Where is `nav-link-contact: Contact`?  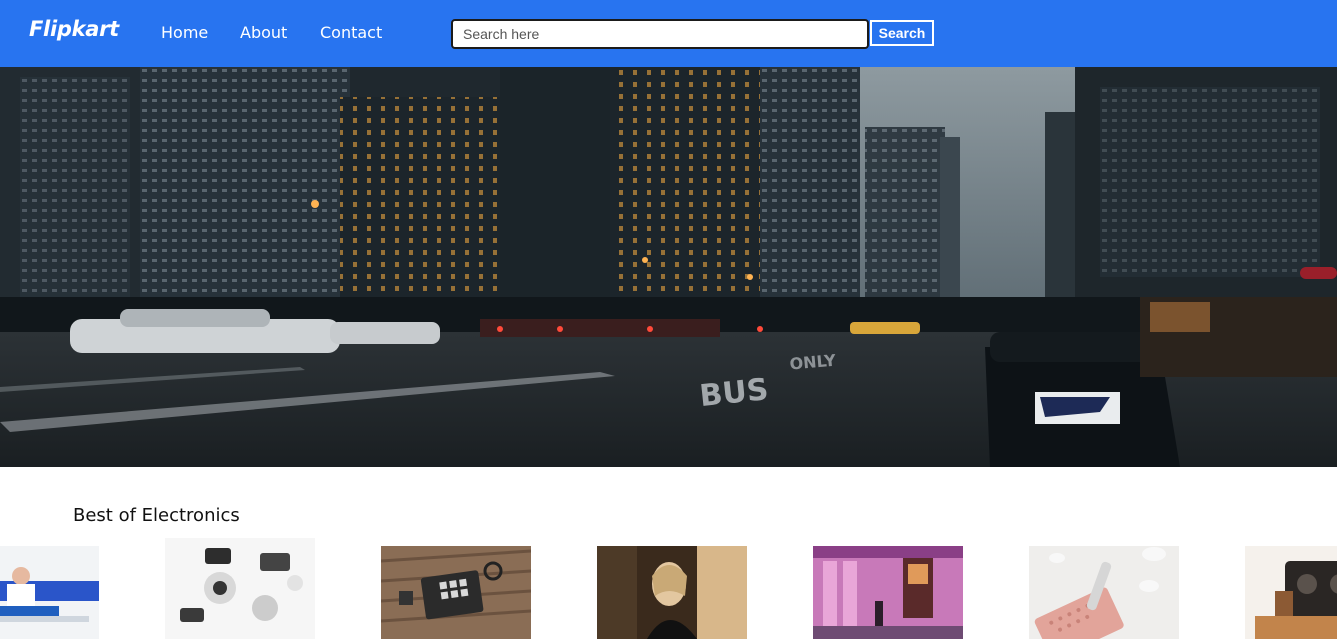
nav-link-contact: Contact is located at coordinates (351, 32).